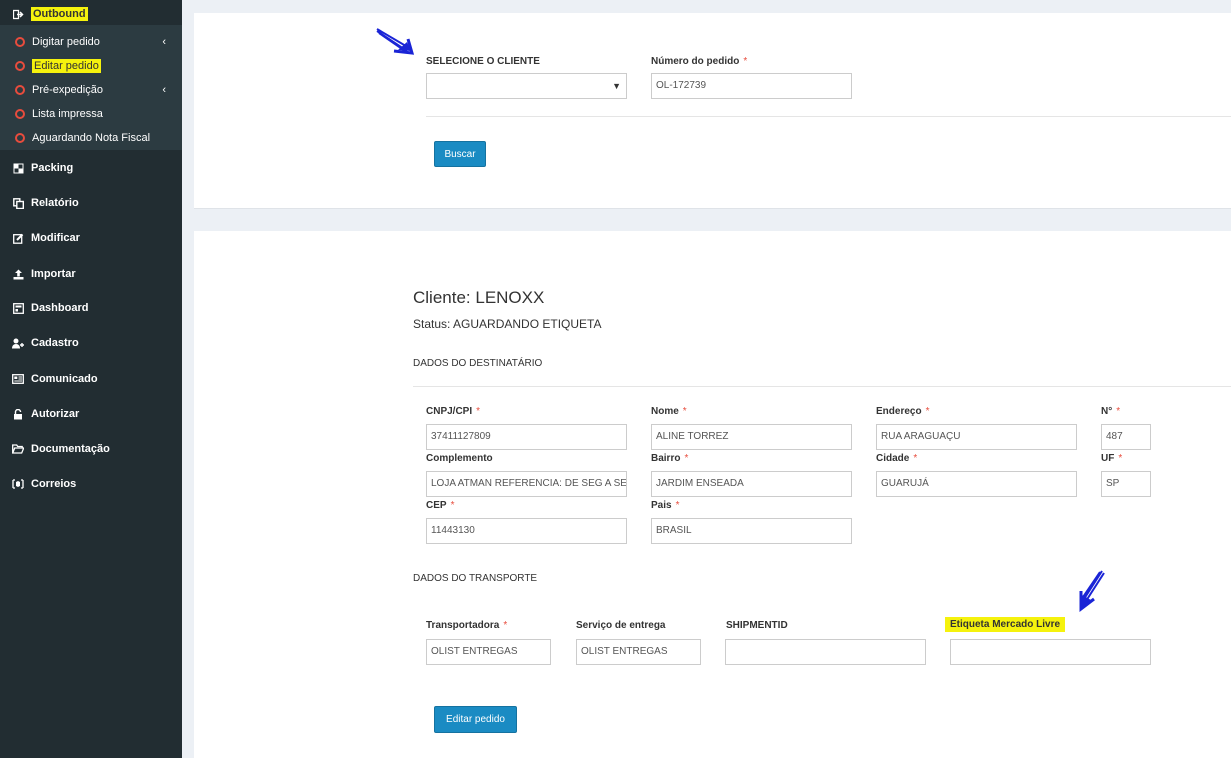 The image size is (1231, 758). Describe the element at coordinates (526, 86) in the screenshot. I see `client-select: ▼` at that location.